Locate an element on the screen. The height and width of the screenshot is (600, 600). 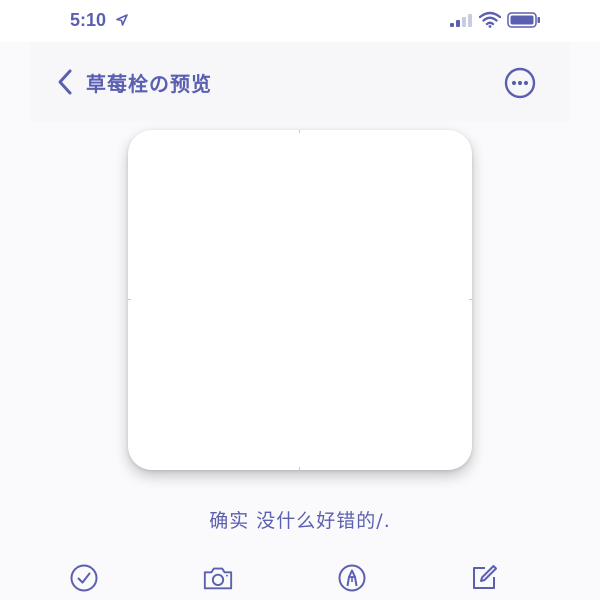
page-title: 草莓栓の预览 is located at coordinates (149, 84).